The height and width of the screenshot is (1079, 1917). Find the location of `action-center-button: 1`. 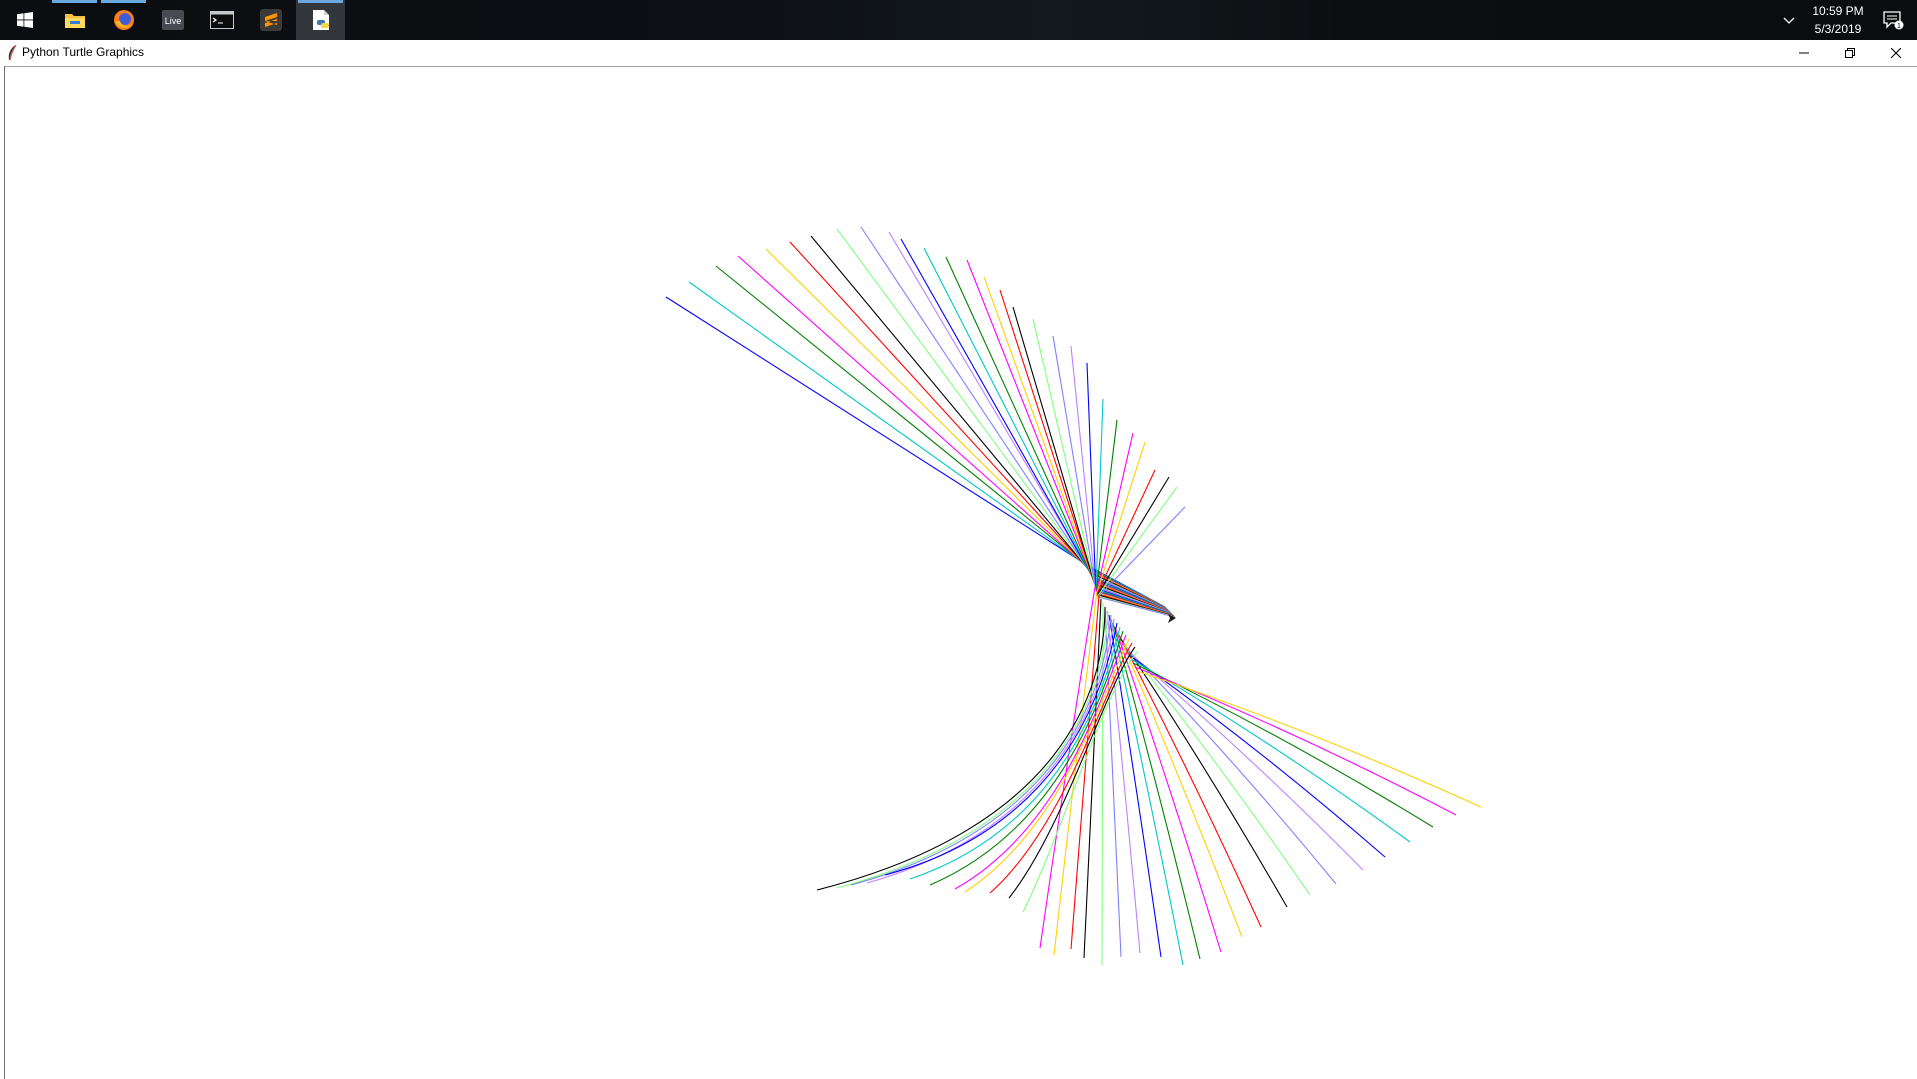

action-center-button: 1 is located at coordinates (1893, 20).